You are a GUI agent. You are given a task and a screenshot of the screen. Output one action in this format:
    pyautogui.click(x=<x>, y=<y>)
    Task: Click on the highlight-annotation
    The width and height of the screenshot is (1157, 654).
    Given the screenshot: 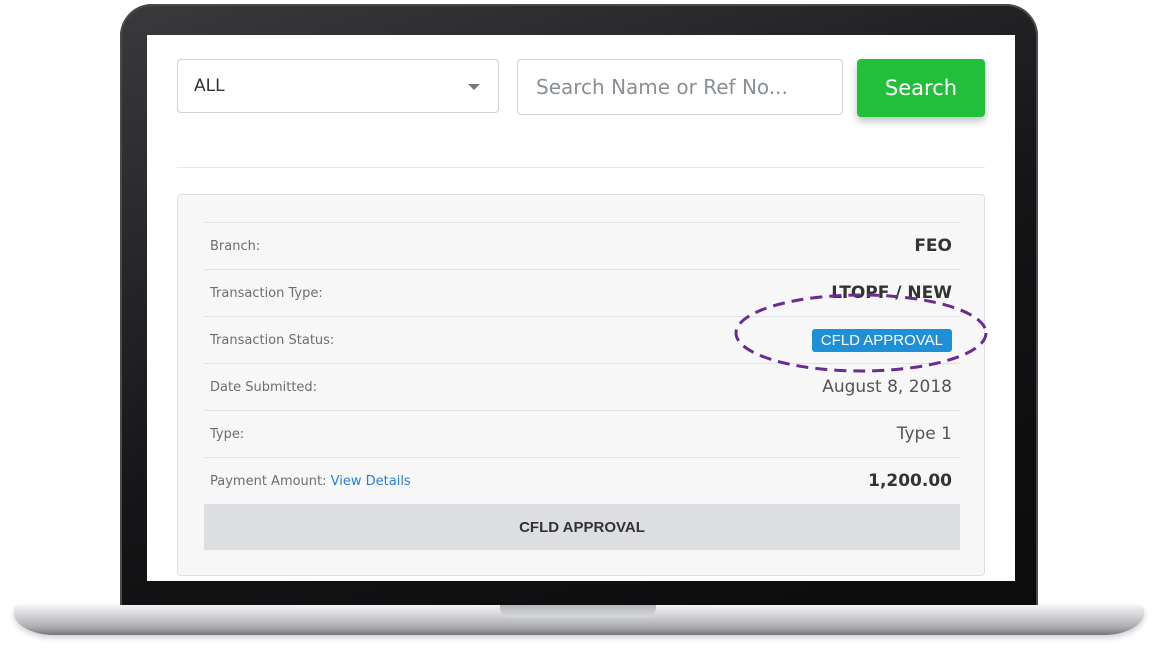 What is the action you would take?
    pyautogui.click(x=861, y=333)
    